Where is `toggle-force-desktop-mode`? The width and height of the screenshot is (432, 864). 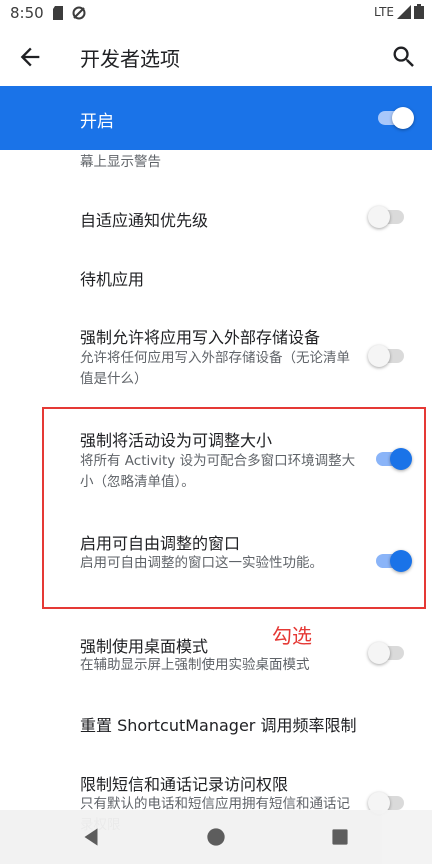 toggle-force-desktop-mode is located at coordinates (386, 653).